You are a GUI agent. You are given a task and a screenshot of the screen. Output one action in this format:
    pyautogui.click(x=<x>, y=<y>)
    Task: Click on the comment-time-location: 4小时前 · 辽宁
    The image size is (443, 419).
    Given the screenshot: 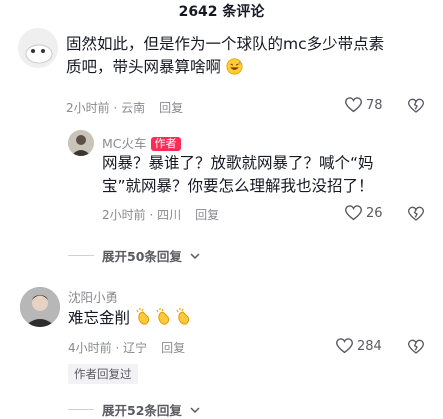 What is the action you would take?
    pyautogui.click(x=108, y=348)
    